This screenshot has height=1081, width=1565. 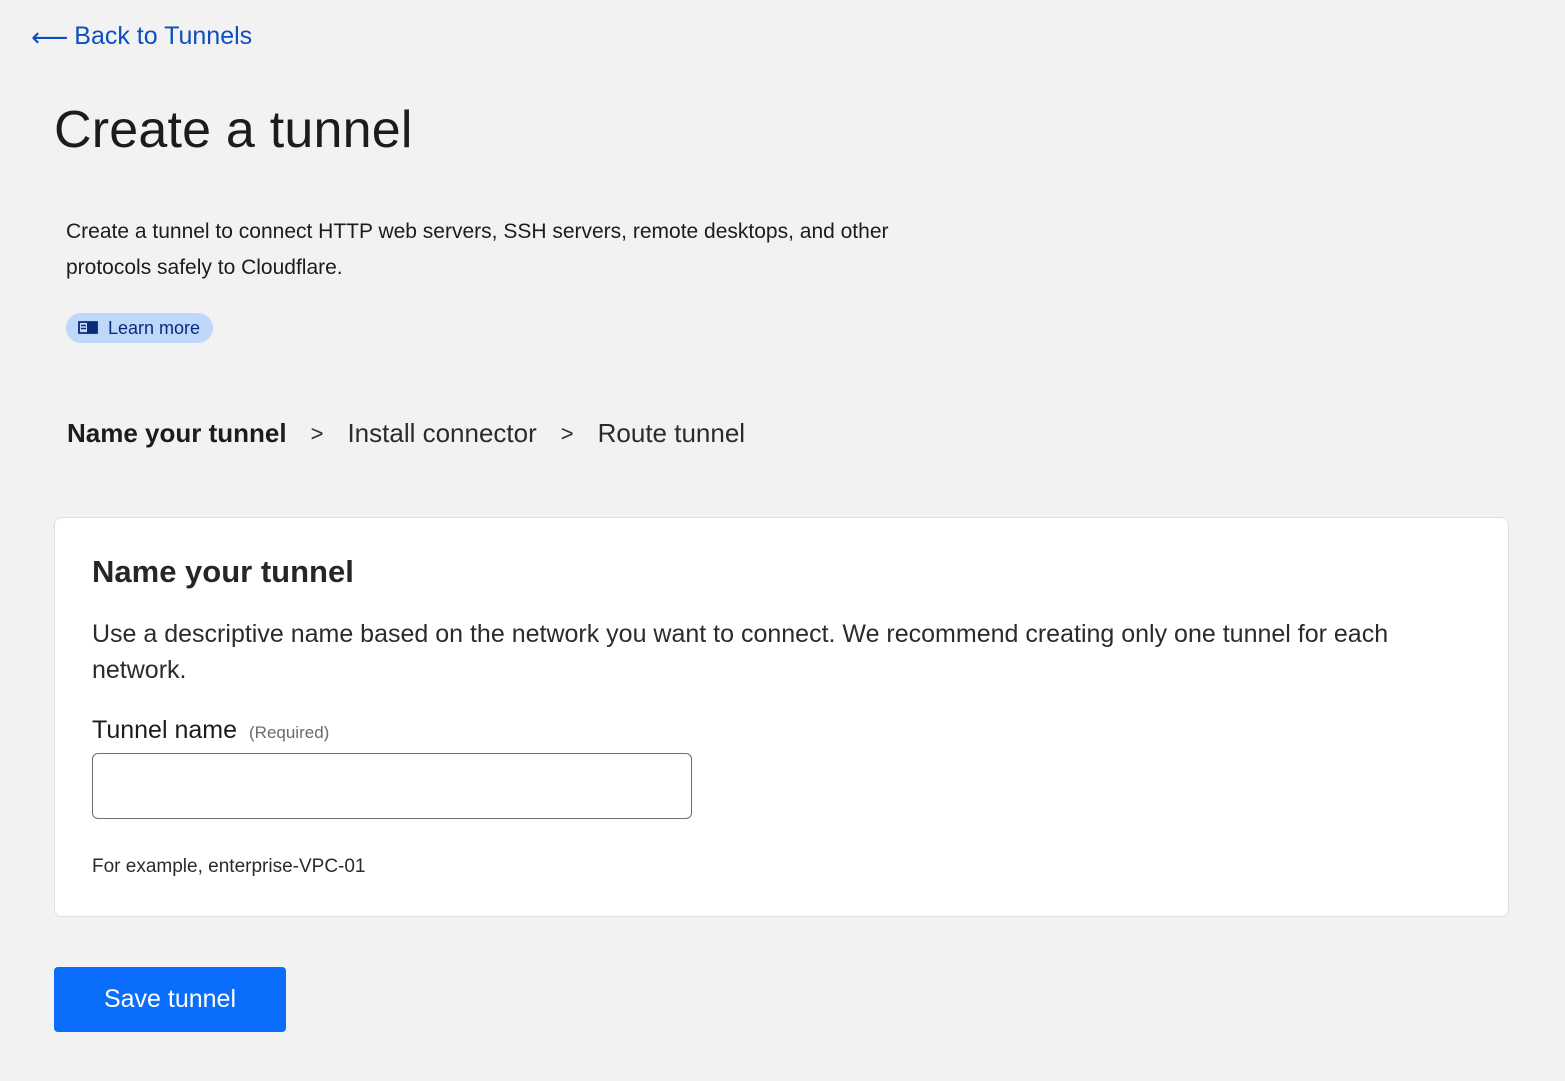 What do you see at coordinates (229, 866) in the screenshot?
I see `tunnel-name-helper-text: For example, enterprise-VPC-01` at bounding box center [229, 866].